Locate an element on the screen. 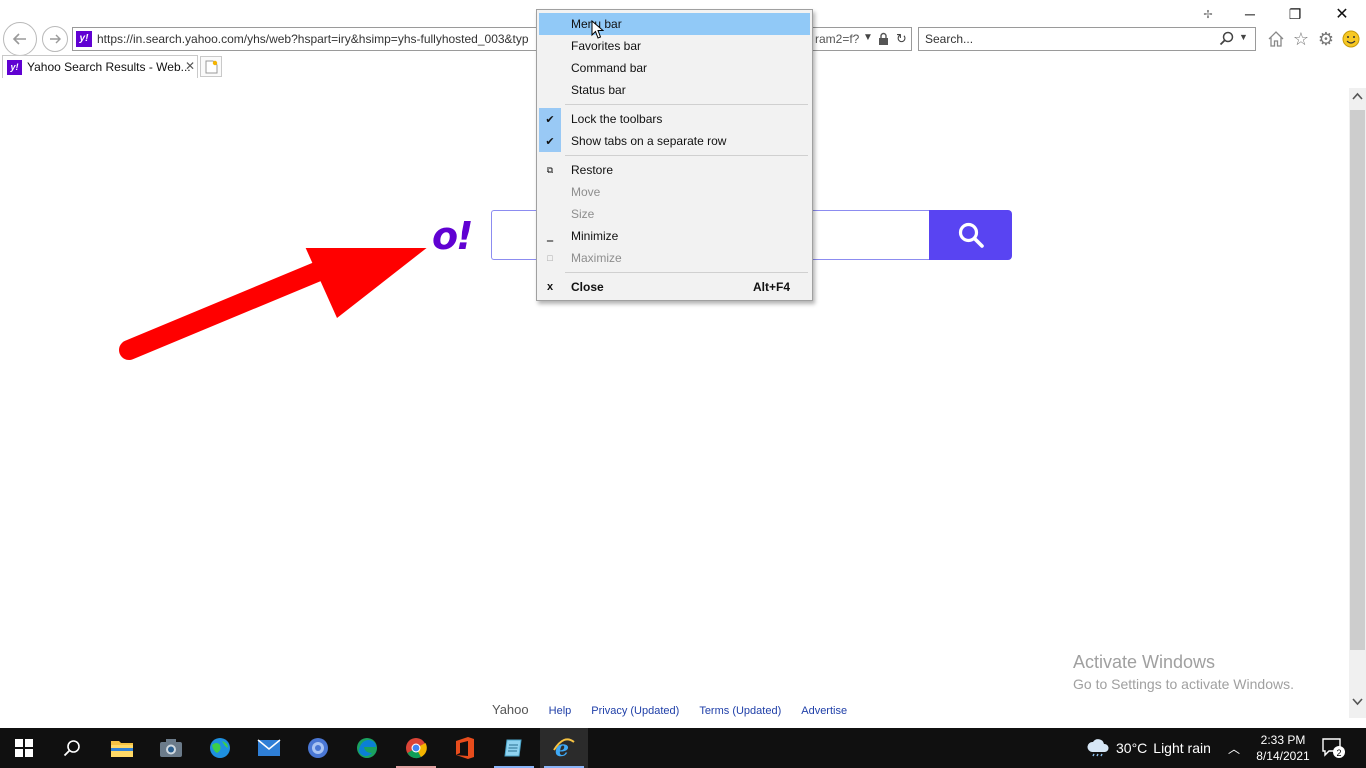 Image resolution: width=1366 pixels, height=768 pixels. restore-icon: ⧉ is located at coordinates (550, 169).